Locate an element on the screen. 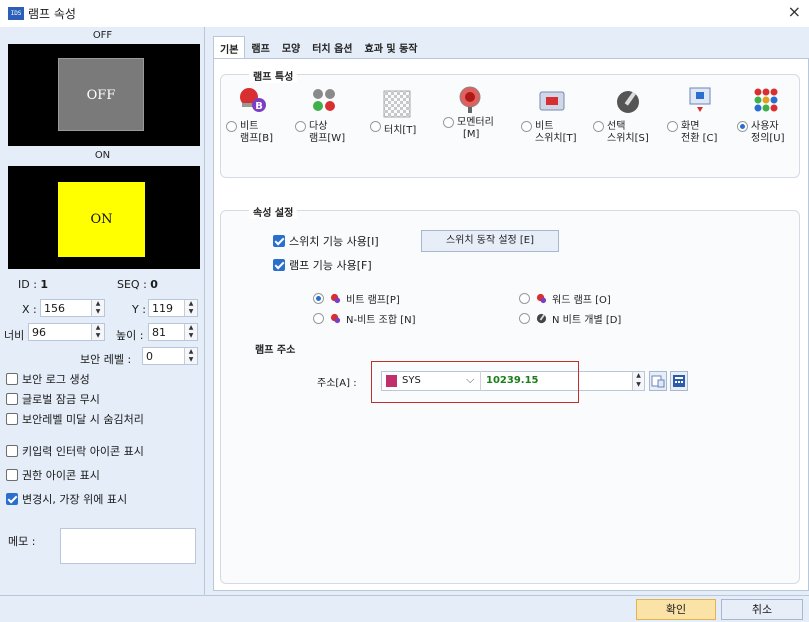 The image size is (809, 622). radio-bit-lamp is located at coordinates (231, 126).